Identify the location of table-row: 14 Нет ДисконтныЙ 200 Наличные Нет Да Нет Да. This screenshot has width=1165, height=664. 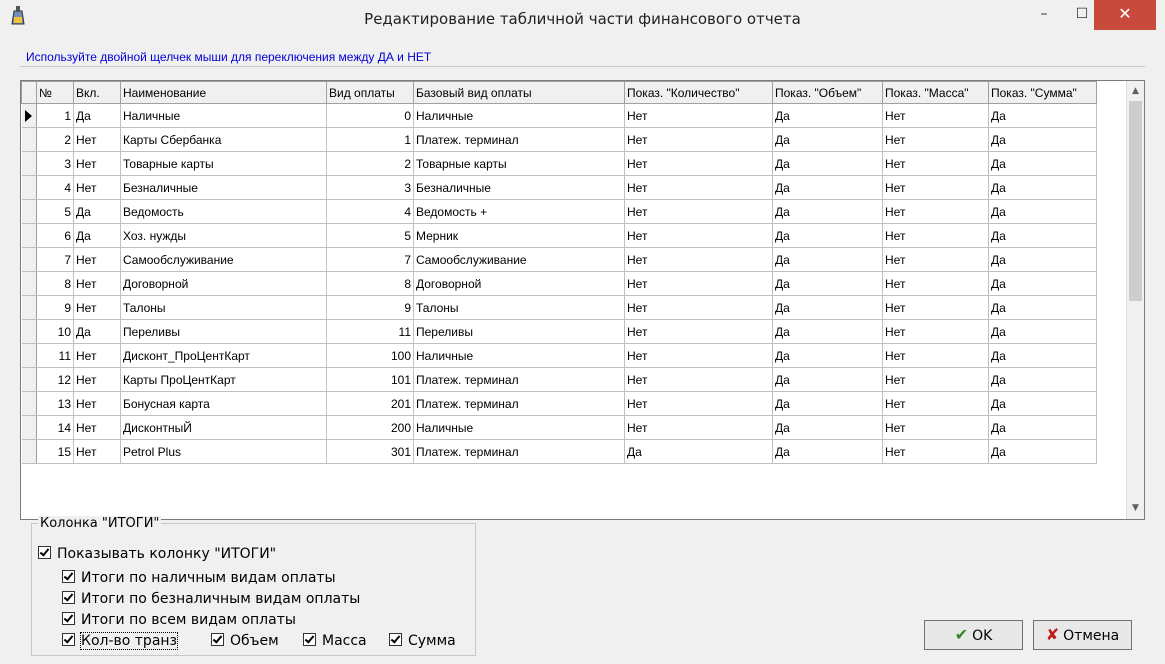
(559, 427).